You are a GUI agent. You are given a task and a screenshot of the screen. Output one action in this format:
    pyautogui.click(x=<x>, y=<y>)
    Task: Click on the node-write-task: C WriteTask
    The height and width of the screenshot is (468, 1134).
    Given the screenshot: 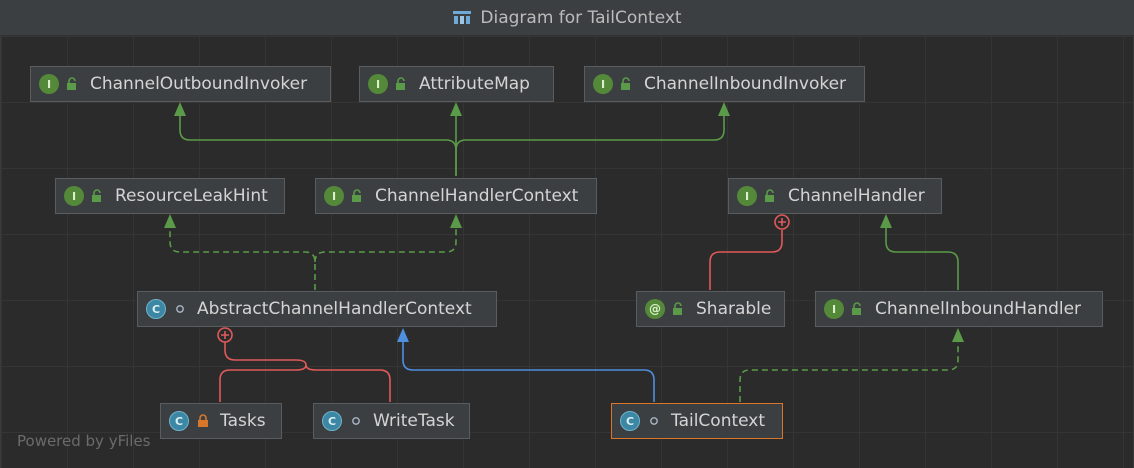 What is the action you would take?
    pyautogui.click(x=391, y=421)
    